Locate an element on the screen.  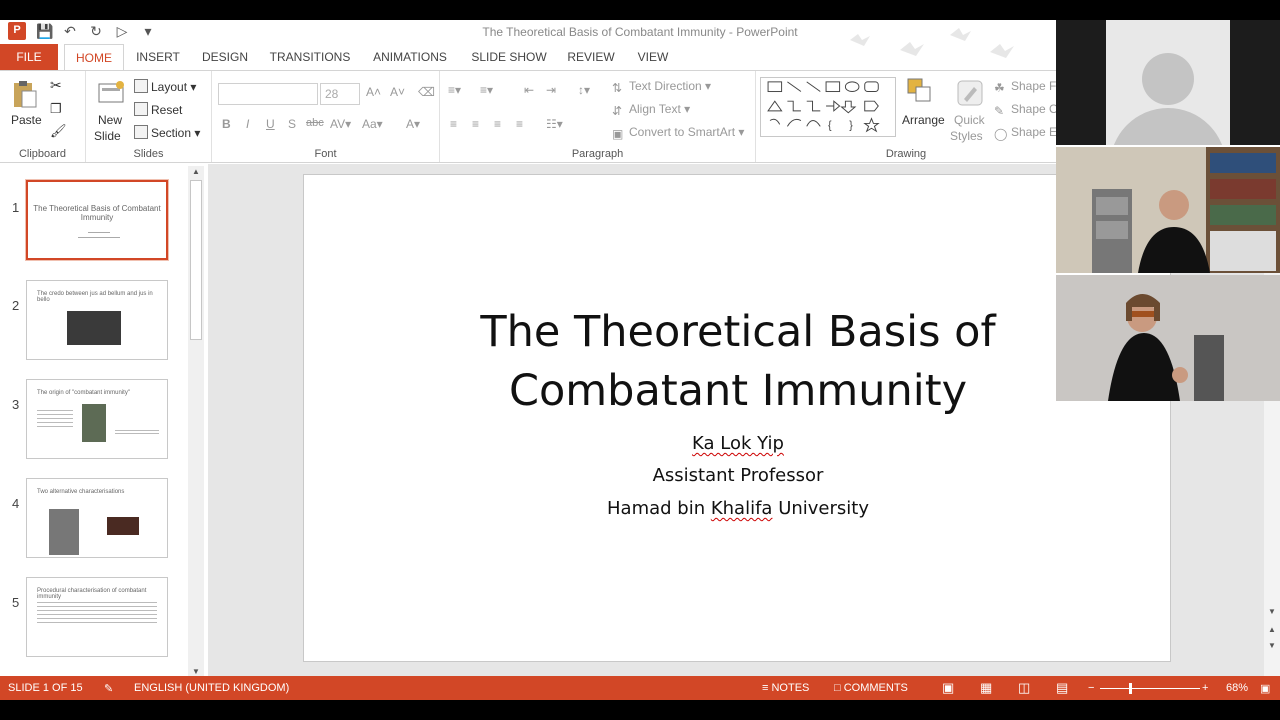
customize-toolbar-icon: ▾ is located at coordinates (148, 31).